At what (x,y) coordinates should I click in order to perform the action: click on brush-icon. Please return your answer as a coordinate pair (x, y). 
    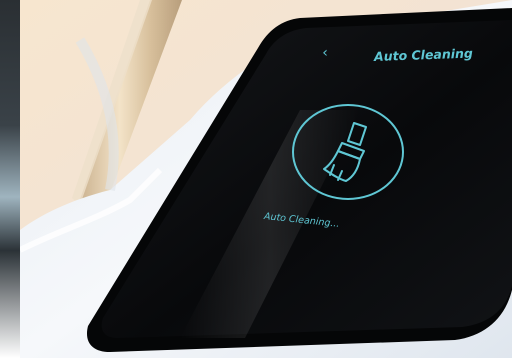
    Looking at the image, I should click on (345, 152).